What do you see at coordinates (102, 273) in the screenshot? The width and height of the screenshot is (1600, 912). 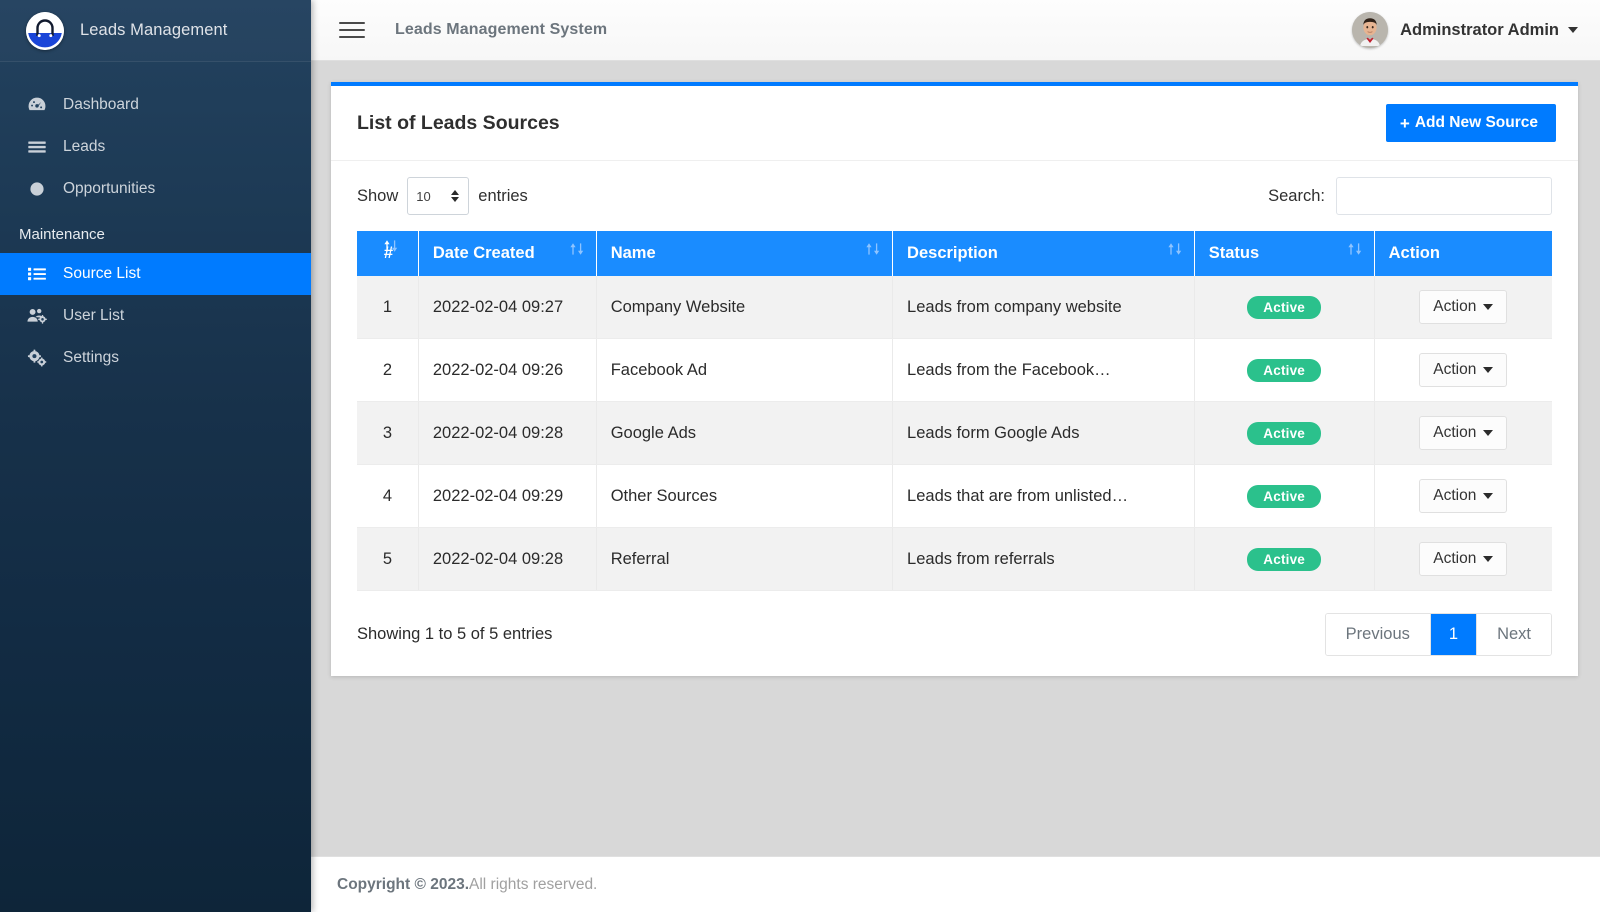 I see `sidebar-item-label: Source List` at bounding box center [102, 273].